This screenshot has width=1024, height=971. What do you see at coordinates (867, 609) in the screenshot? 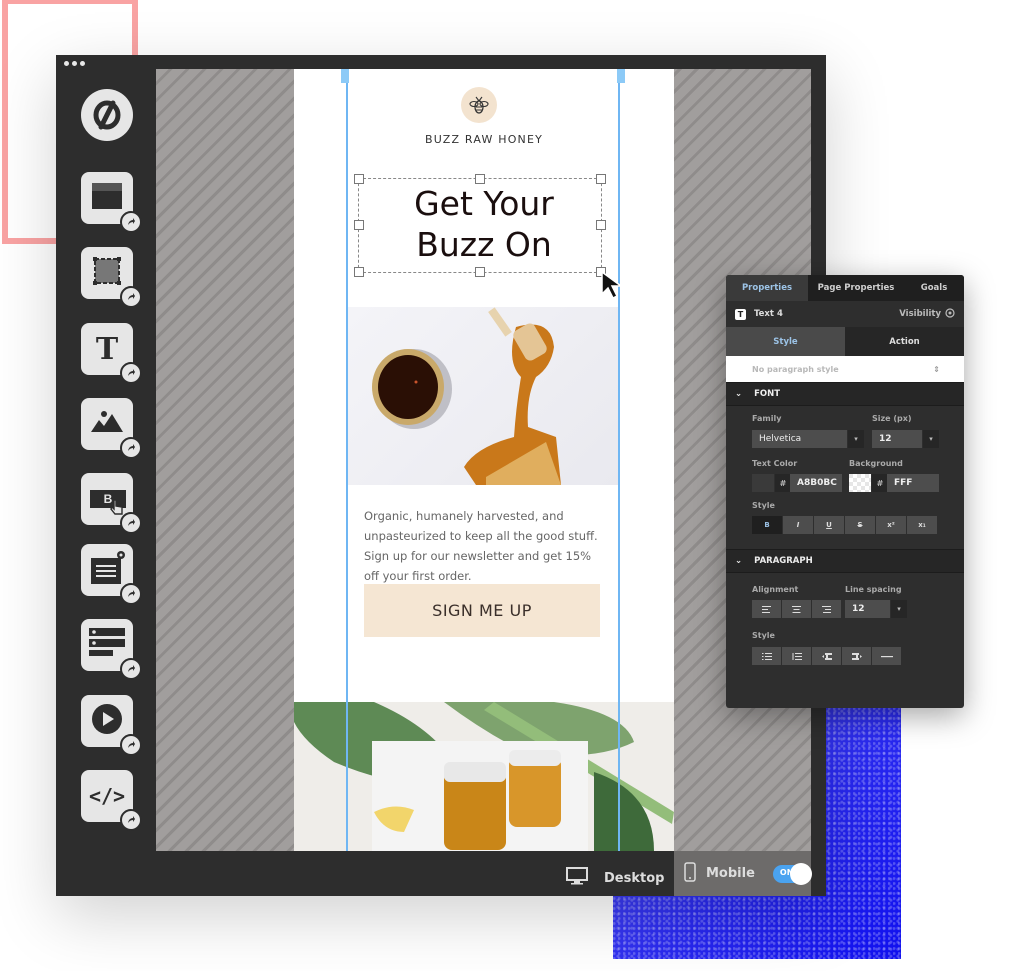
I see `line-spacing-input: 12` at bounding box center [867, 609].